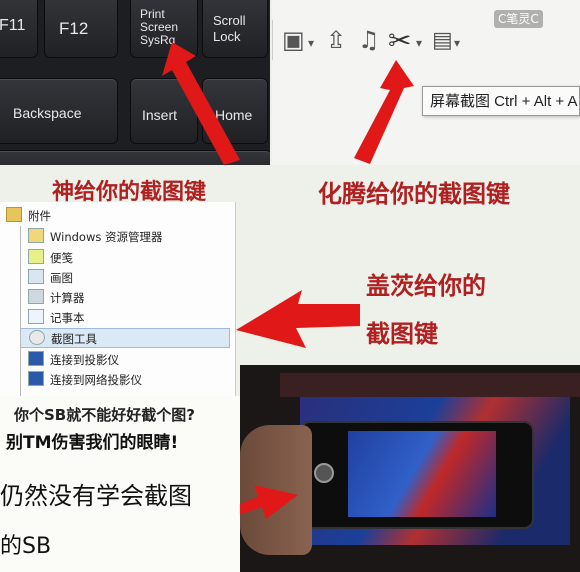 The image size is (580, 572). What do you see at coordinates (20, 311) in the screenshot?
I see `menu-tree-line` at bounding box center [20, 311].